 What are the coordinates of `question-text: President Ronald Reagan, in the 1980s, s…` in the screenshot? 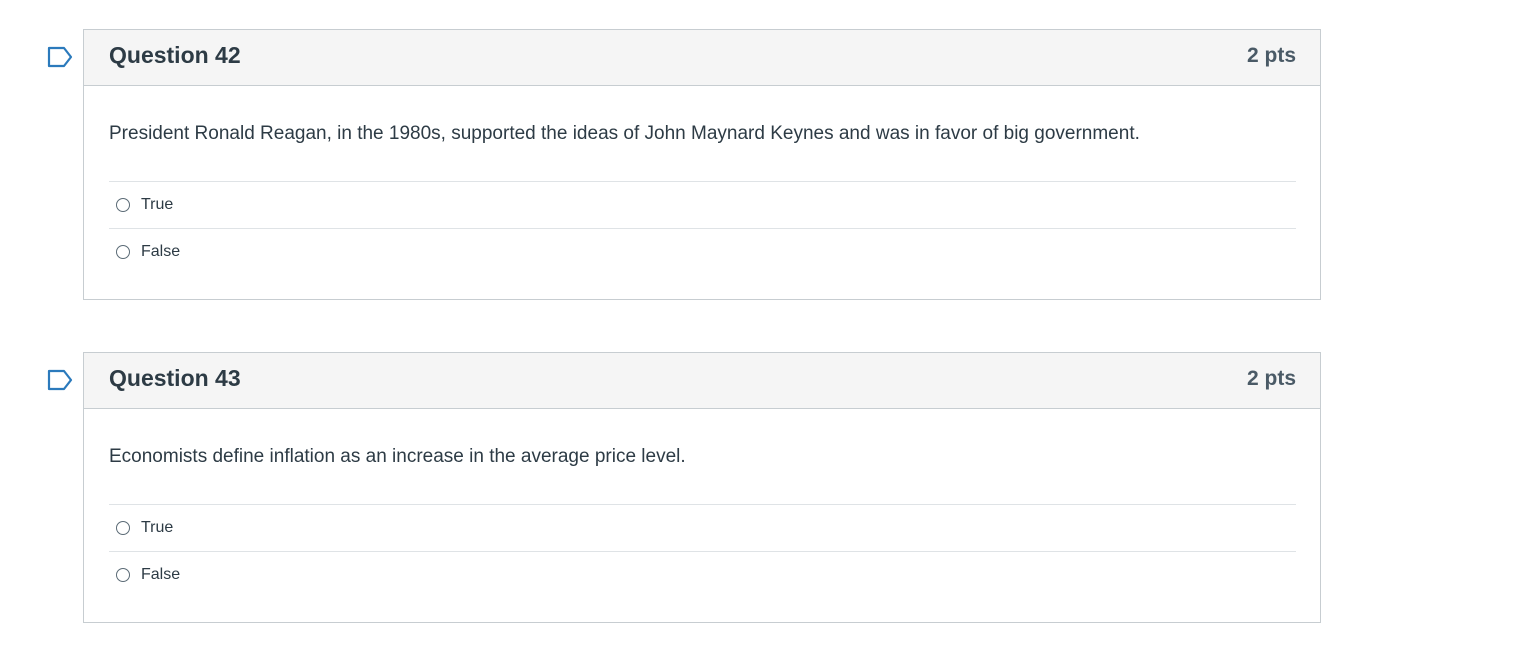 It's located at (702, 134).